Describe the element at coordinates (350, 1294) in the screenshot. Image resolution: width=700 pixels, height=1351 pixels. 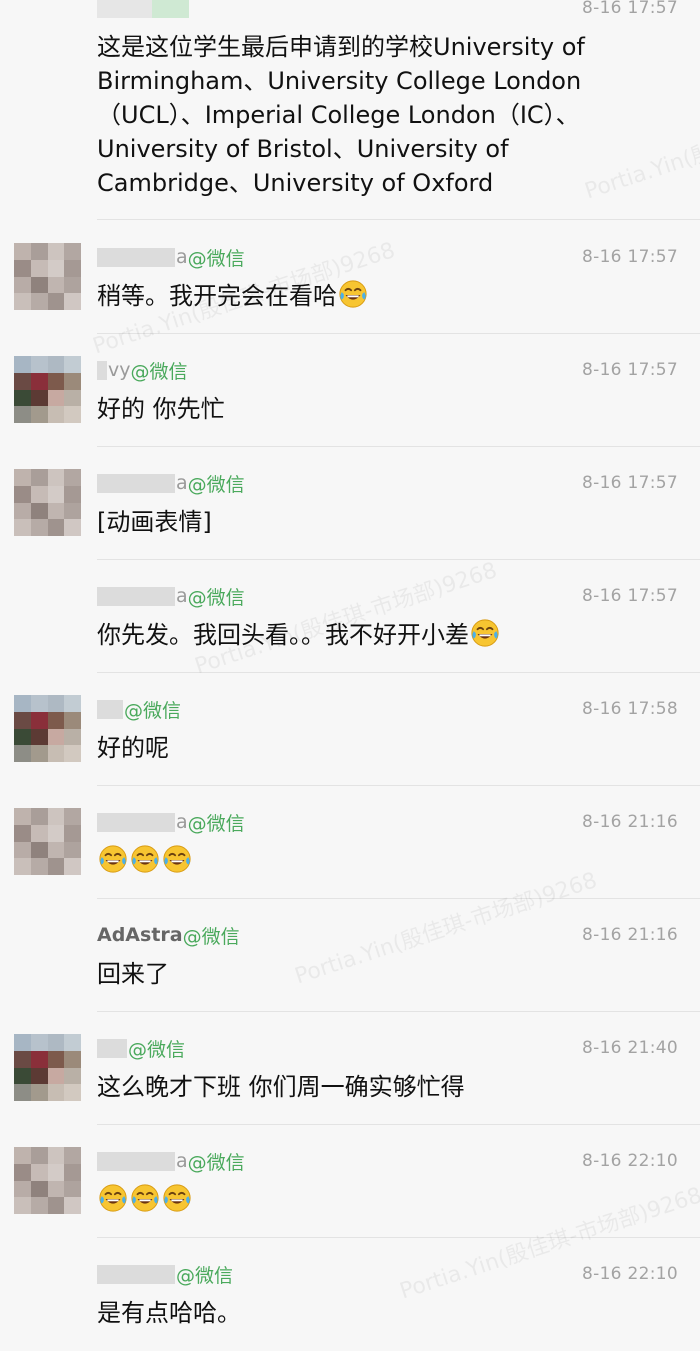
I see `chat-message: @微信 8-16 22:10 是有点哈哈。` at that location.